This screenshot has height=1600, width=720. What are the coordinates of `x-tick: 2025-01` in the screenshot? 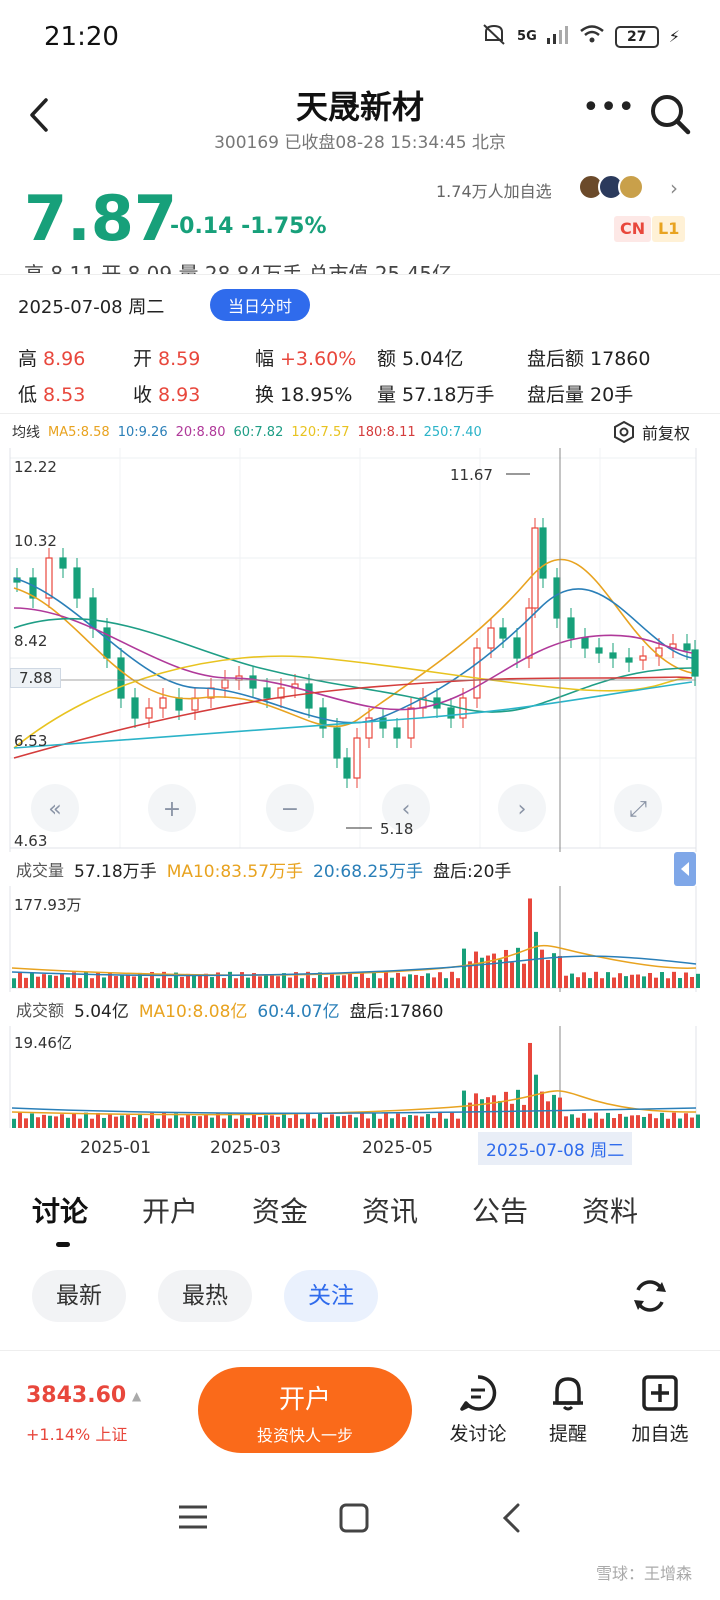 It's located at (116, 1148).